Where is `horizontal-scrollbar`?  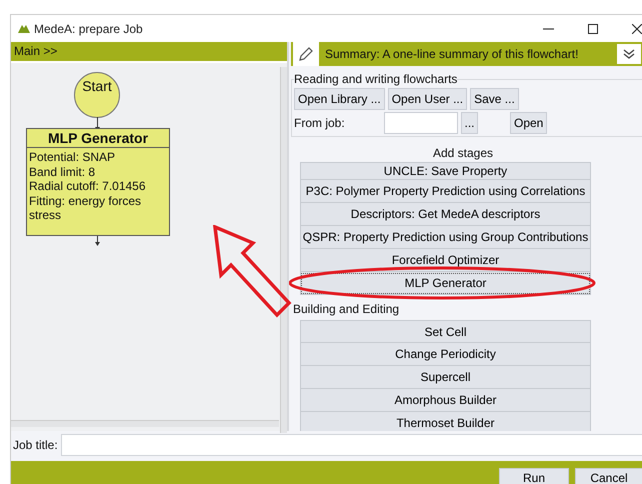 horizontal-scrollbar is located at coordinates (145, 423).